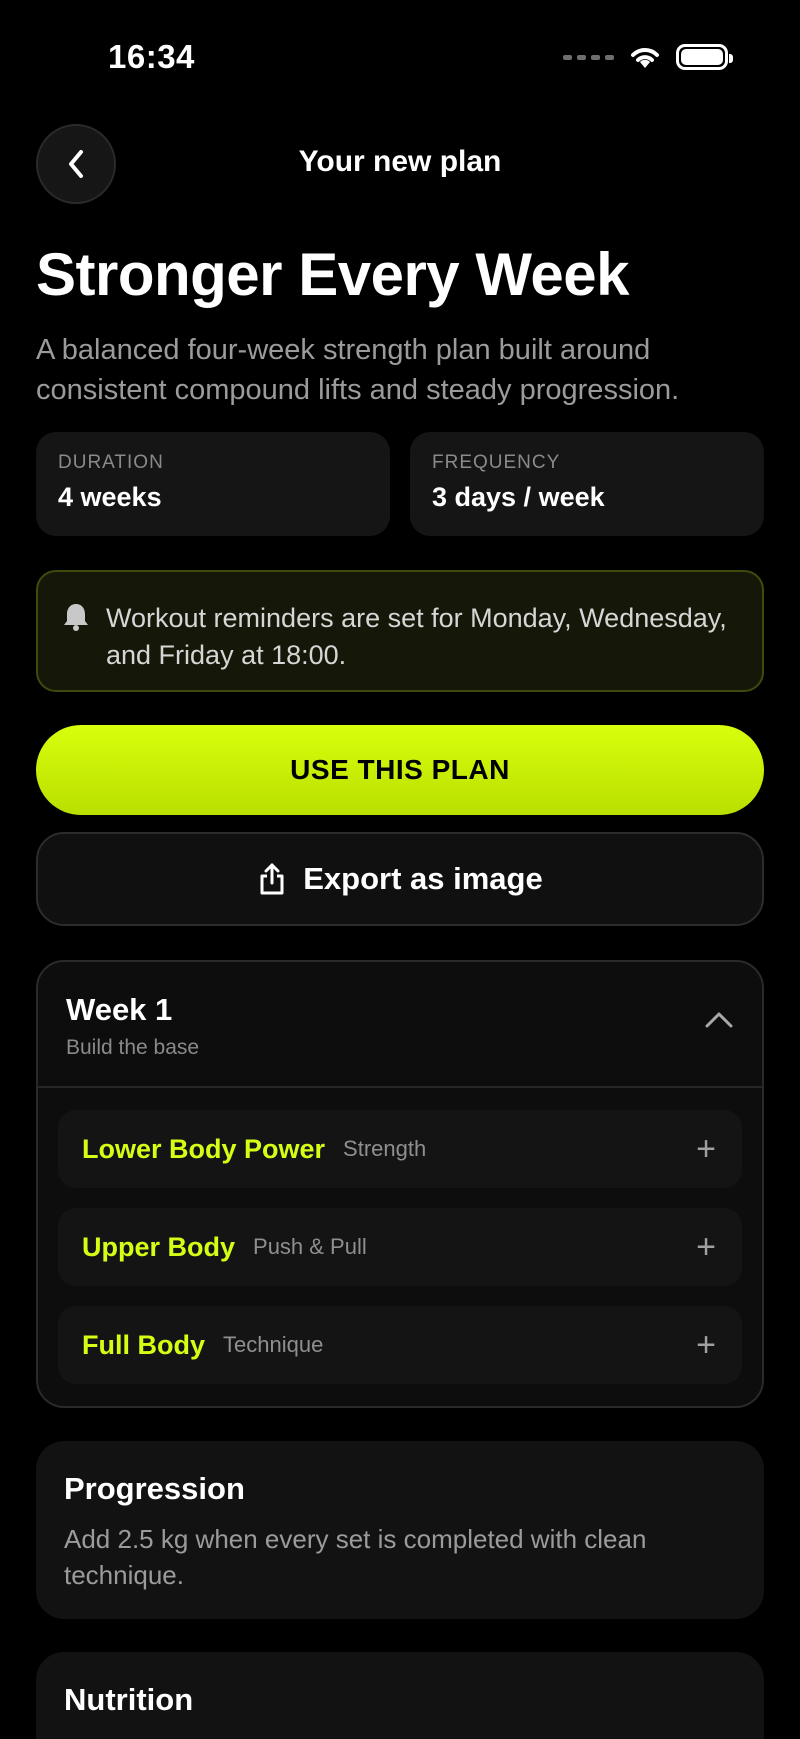 This screenshot has height=1739, width=800. Describe the element at coordinates (110, 497) in the screenshot. I see `duration-value: 4 weeks` at that location.